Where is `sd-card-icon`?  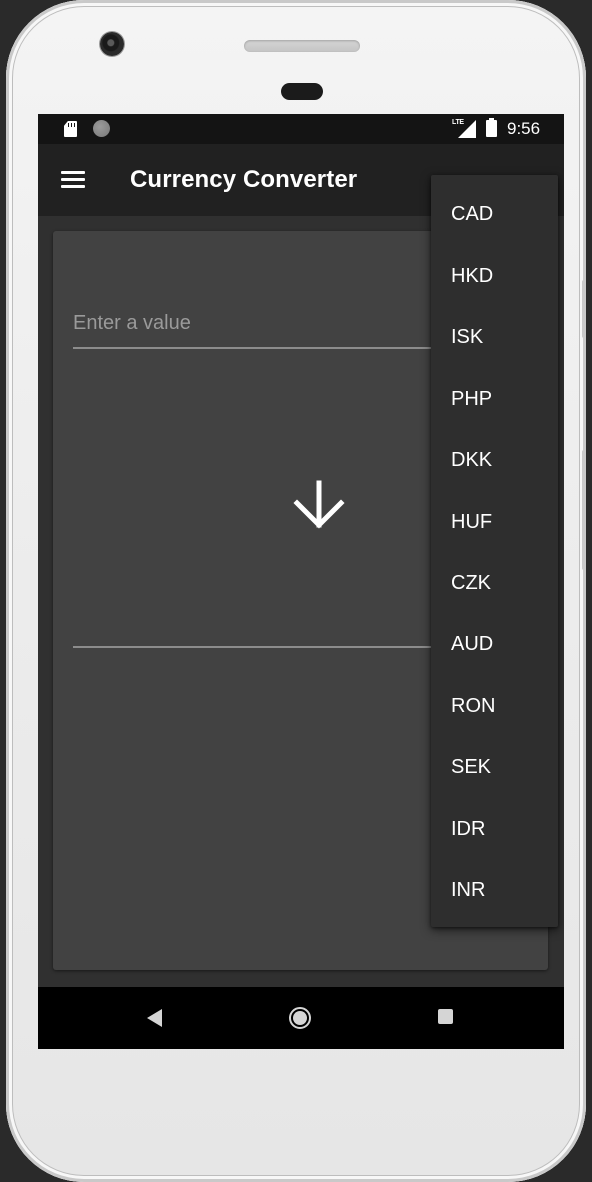
sd-card-icon is located at coordinates (70, 129).